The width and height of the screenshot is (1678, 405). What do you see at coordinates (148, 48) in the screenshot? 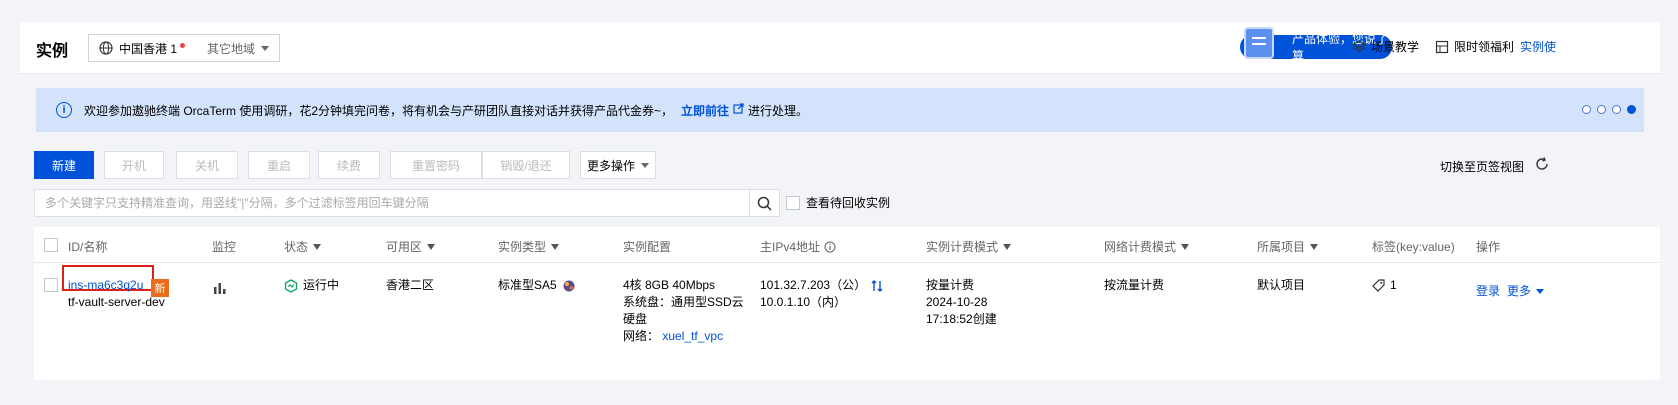
I see `current-region: 中国香港 1` at bounding box center [148, 48].